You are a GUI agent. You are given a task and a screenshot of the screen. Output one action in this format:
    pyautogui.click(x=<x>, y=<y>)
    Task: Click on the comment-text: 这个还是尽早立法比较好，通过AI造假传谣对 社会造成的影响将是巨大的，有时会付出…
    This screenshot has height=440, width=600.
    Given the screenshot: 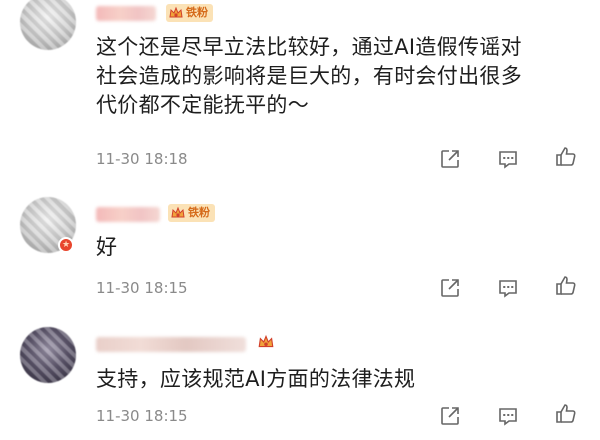 What is the action you would take?
    pyautogui.click(x=309, y=76)
    